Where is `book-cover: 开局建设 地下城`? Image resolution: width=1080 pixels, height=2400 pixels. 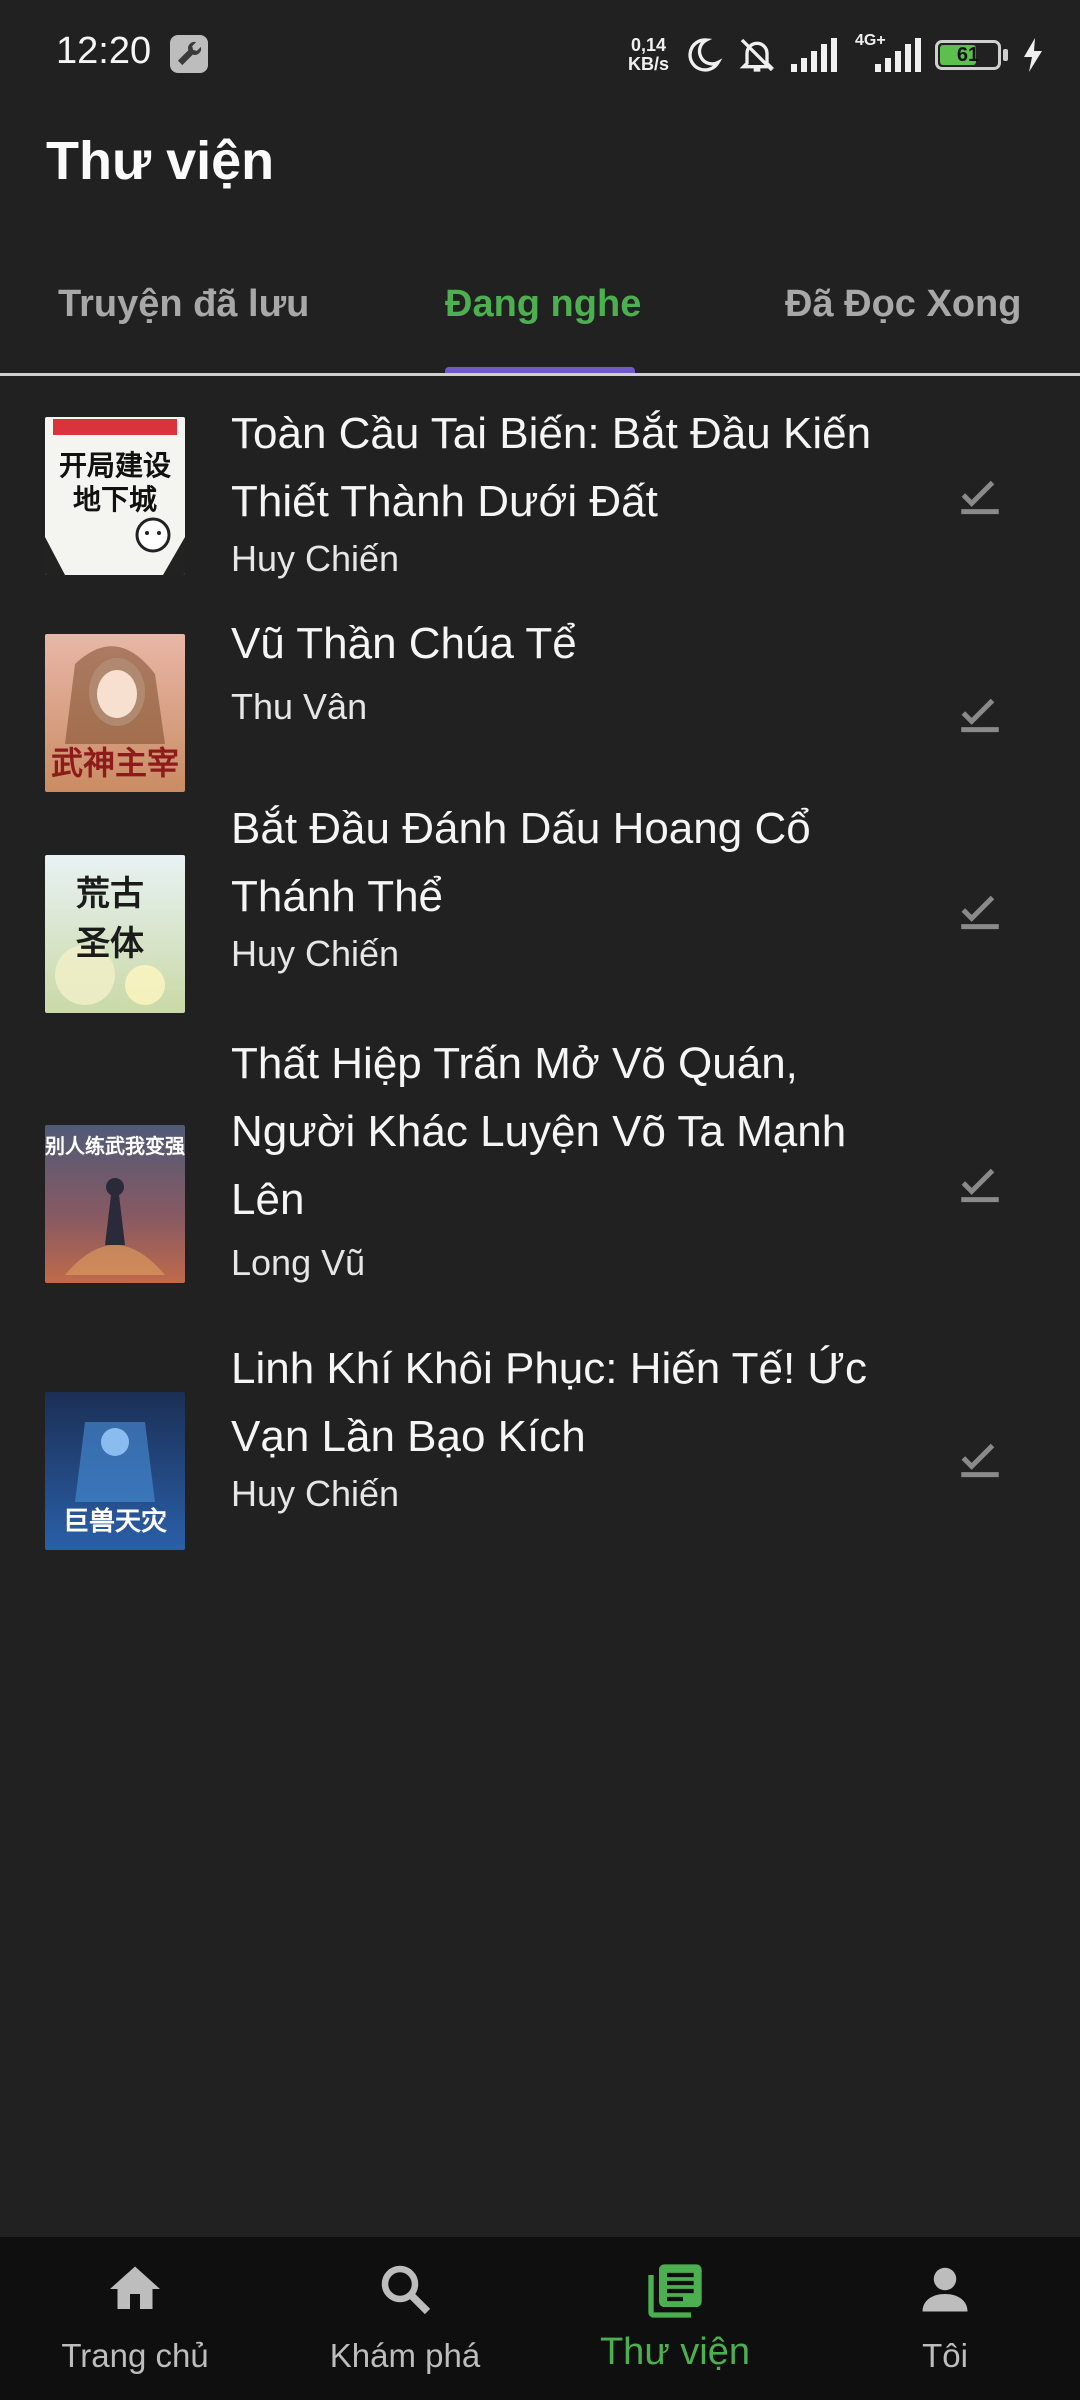 book-cover: 开局建设 地下城 is located at coordinates (115, 496).